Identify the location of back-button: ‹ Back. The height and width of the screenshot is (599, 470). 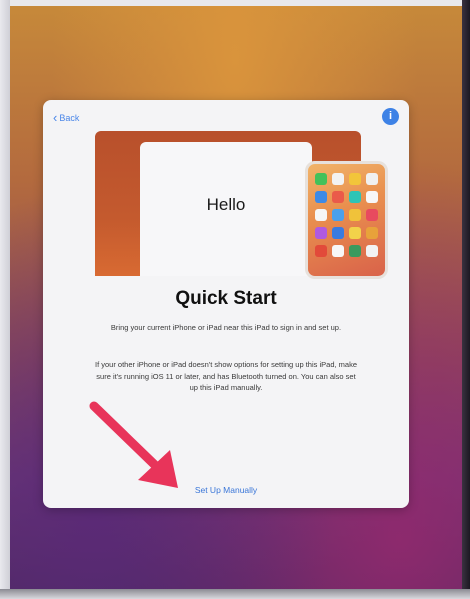
(66, 118).